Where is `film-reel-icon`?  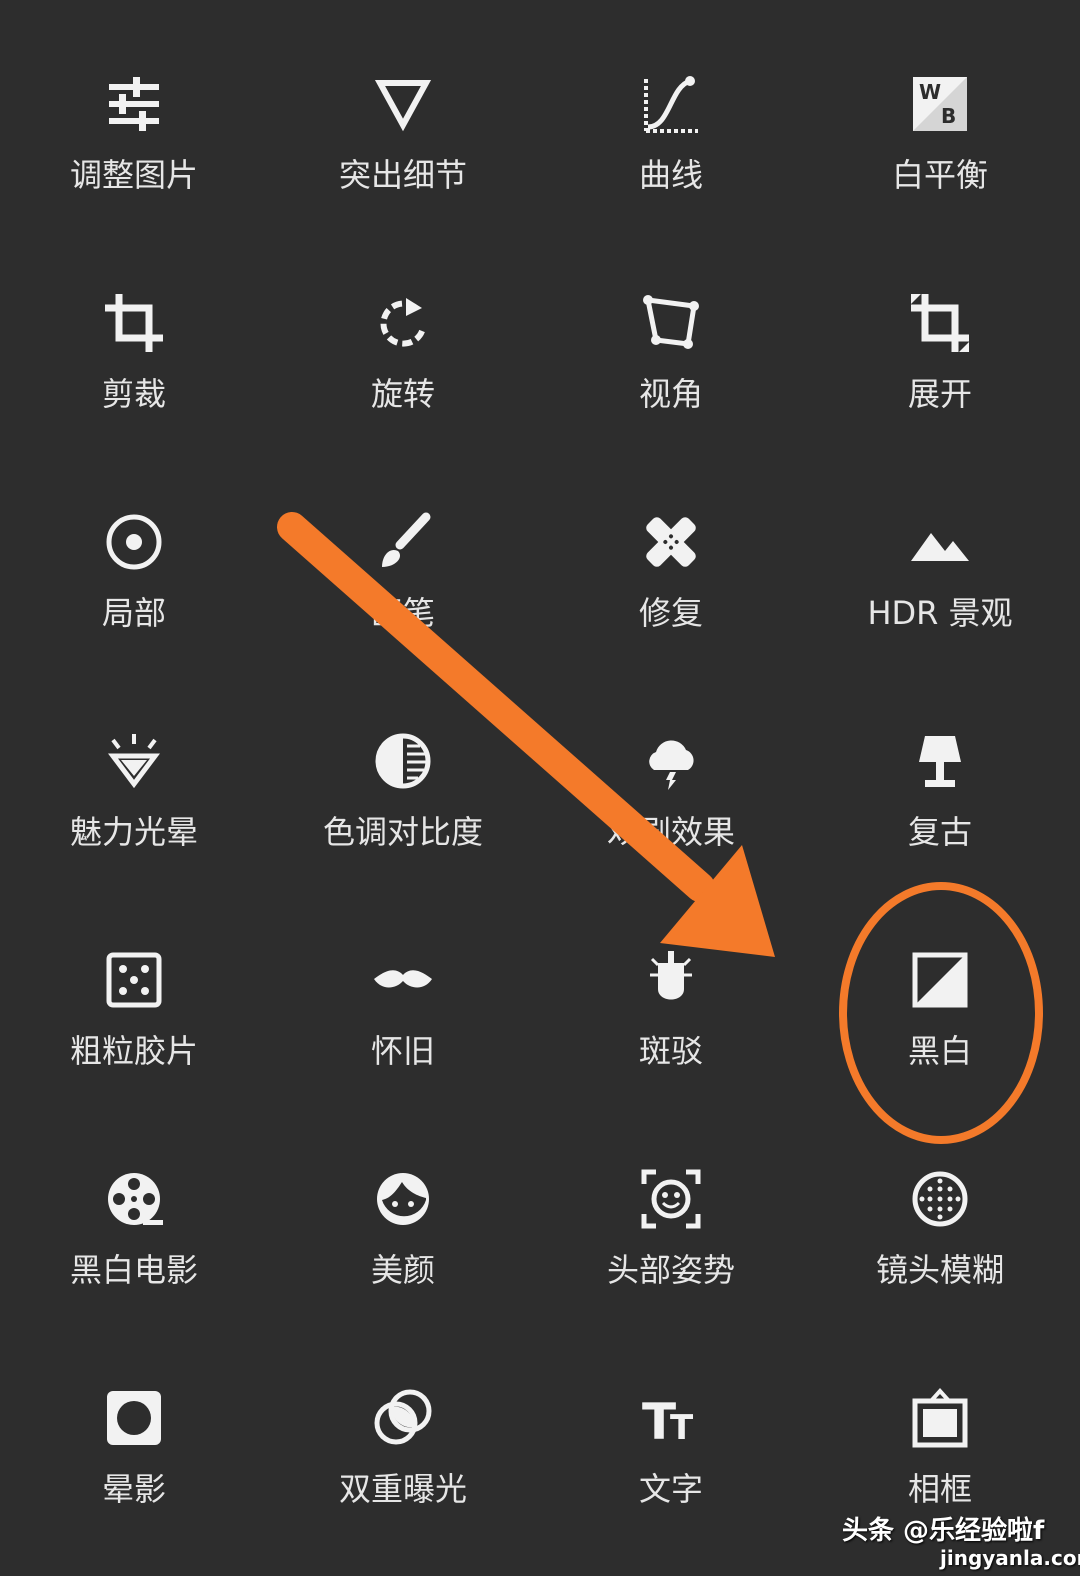 film-reel-icon is located at coordinates (135, 1199).